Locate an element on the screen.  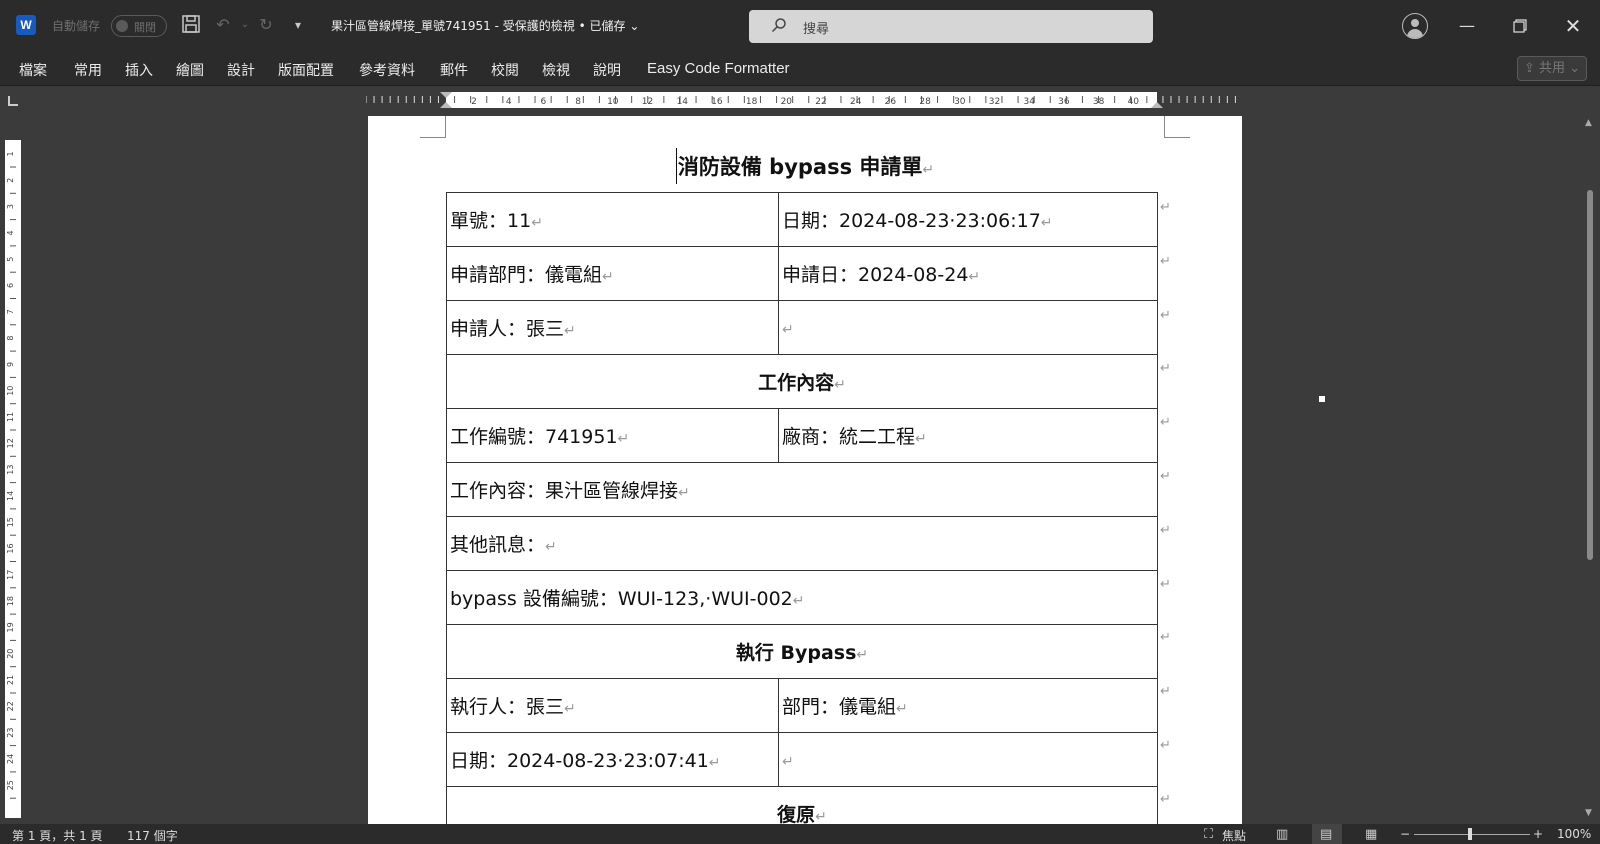
tab-design: 設計 is located at coordinates (241, 70).